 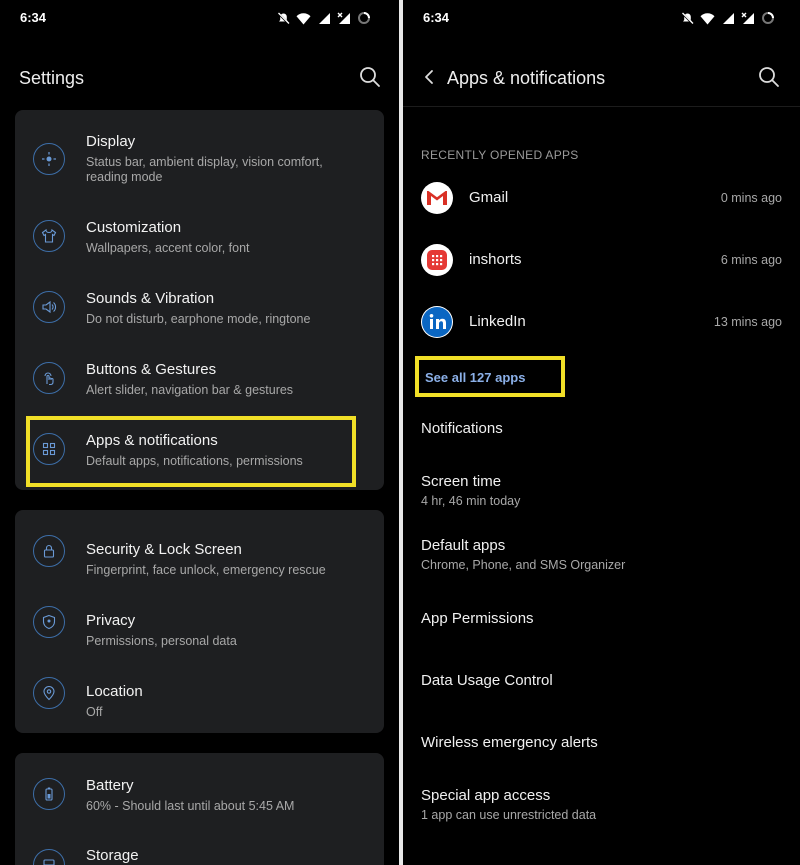 I want to click on back-arrow-icon, so click(x=430, y=77).